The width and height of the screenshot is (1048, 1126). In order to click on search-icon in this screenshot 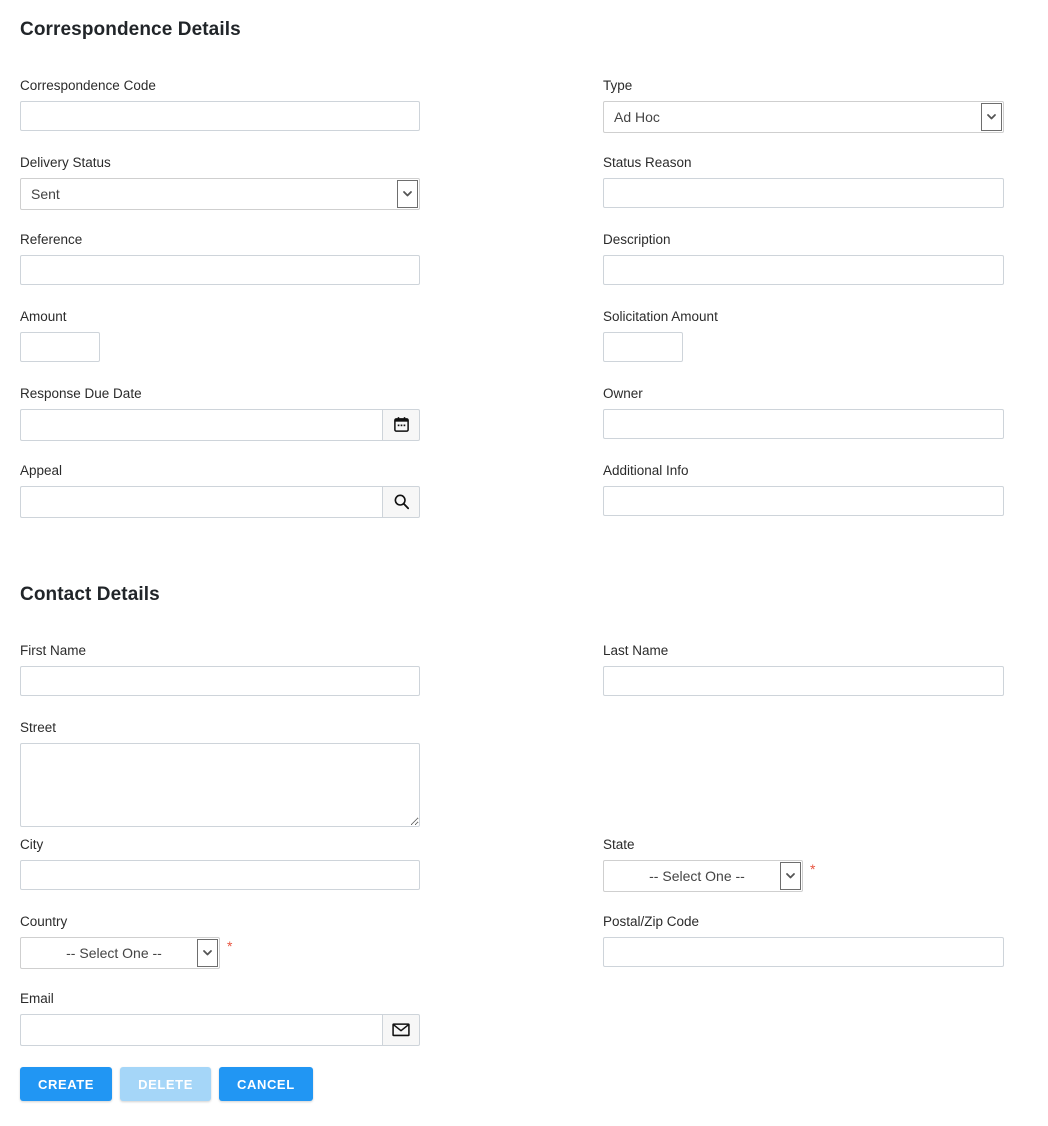, I will do `click(401, 501)`.